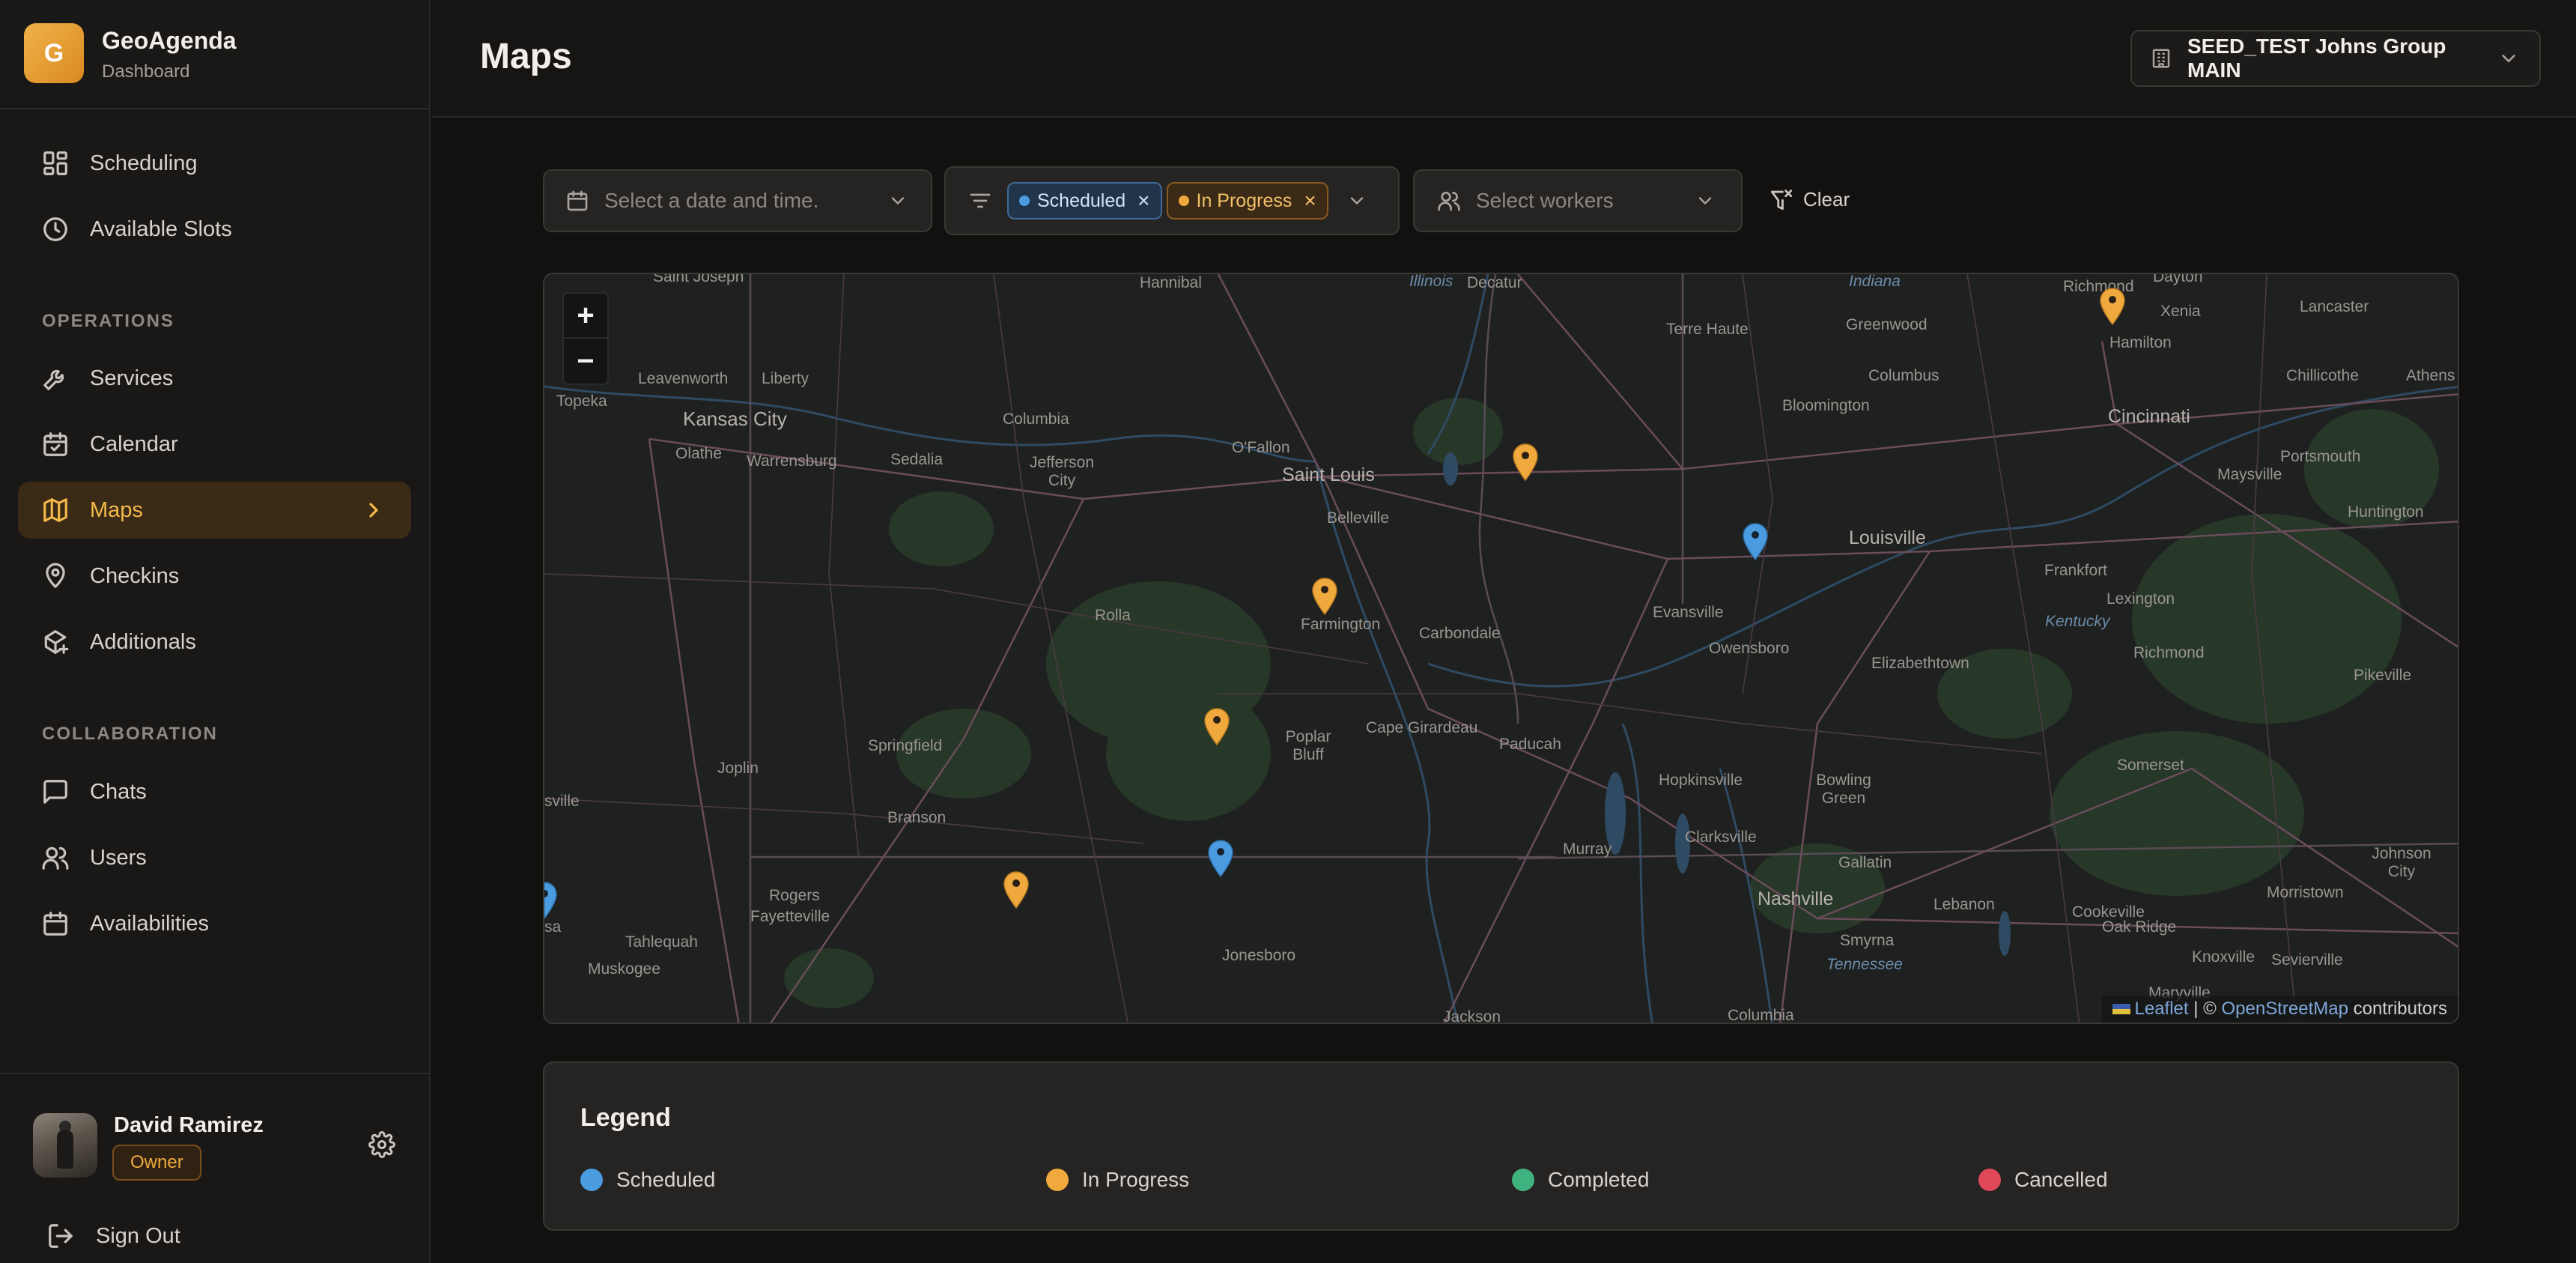 The height and width of the screenshot is (1263, 2576). What do you see at coordinates (1358, 518) in the screenshot?
I see `map-label: Belleville` at bounding box center [1358, 518].